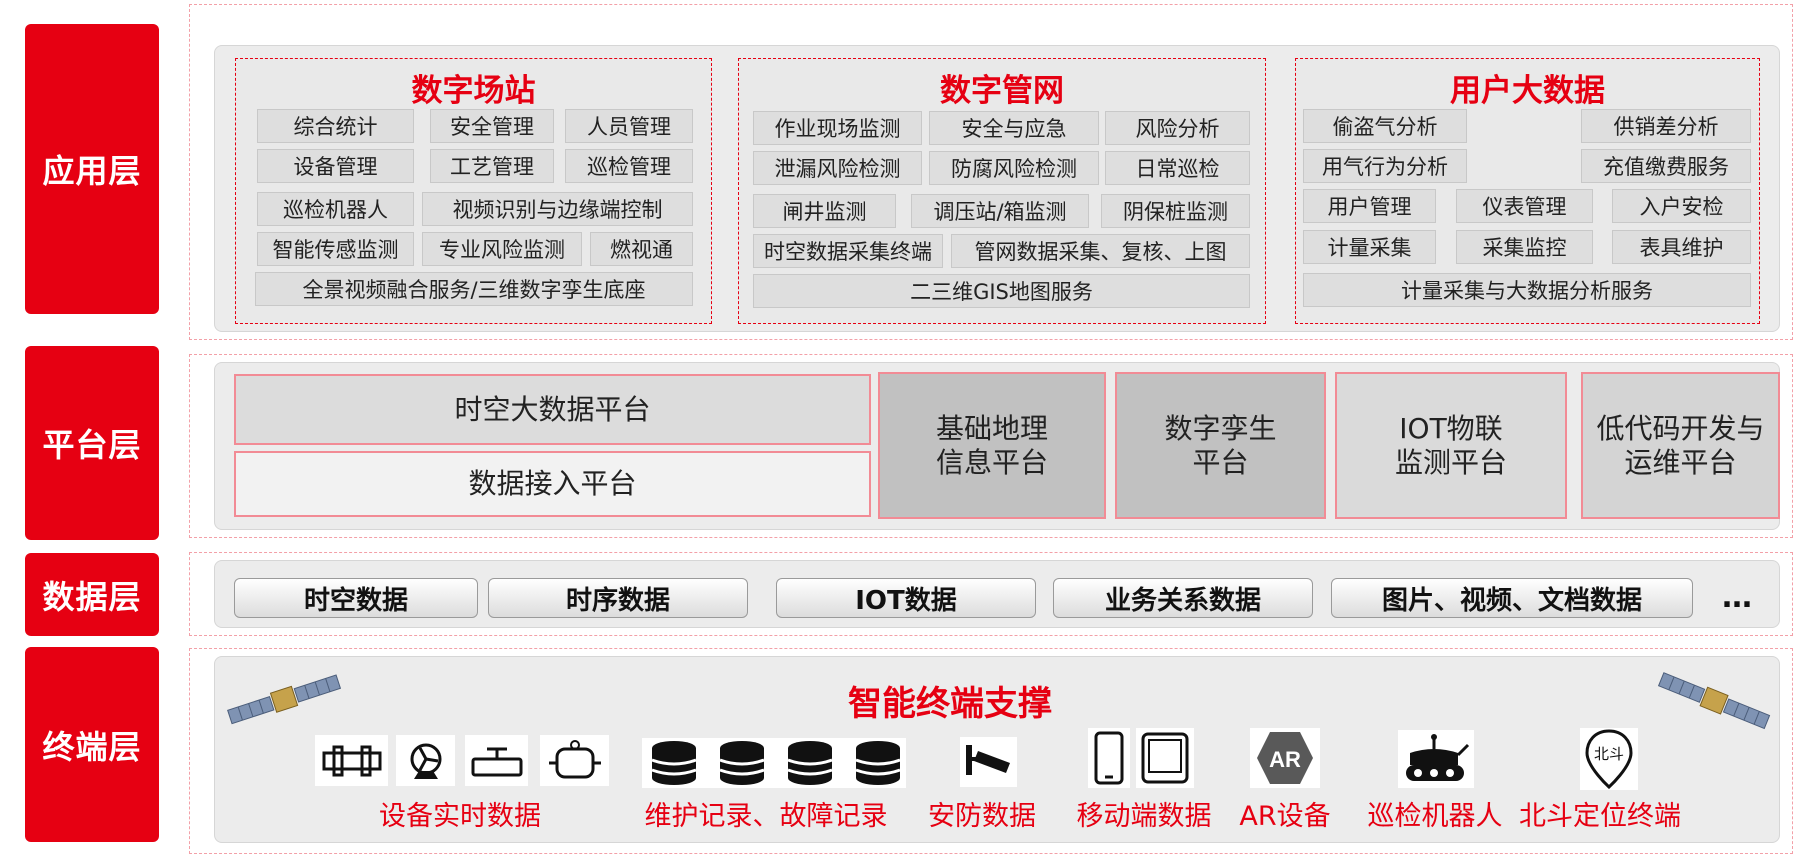 This screenshot has width=1802, height=862. I want to click on station-item: 工艺管理, so click(492, 166).